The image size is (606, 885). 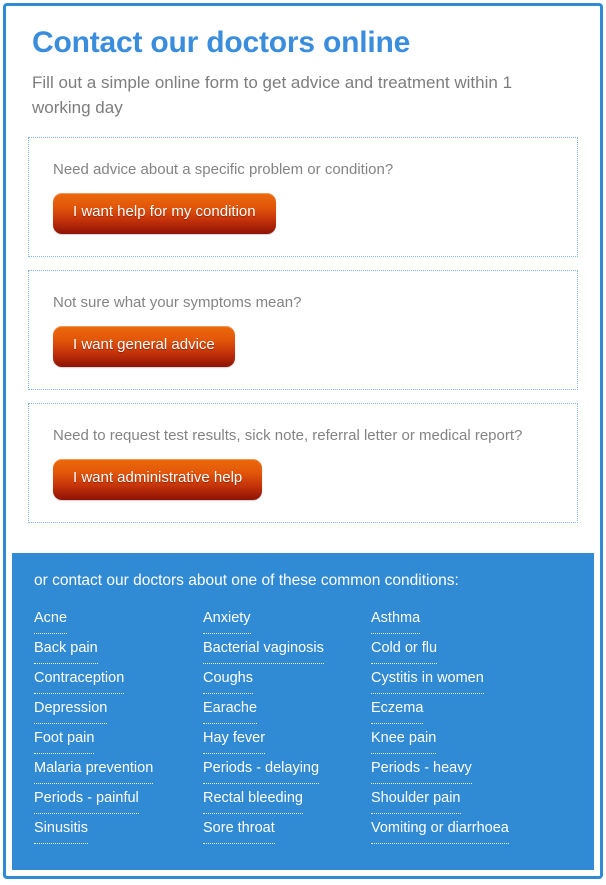 I want to click on option-prompt-general-advice: Not sure what your symptoms mean?, so click(x=177, y=302).